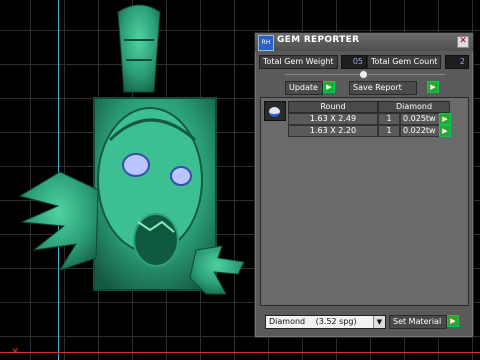 The width and height of the screenshot is (480, 360). Describe the element at coordinates (453, 321) in the screenshot. I see `set-material-go-icon: ▶` at that location.